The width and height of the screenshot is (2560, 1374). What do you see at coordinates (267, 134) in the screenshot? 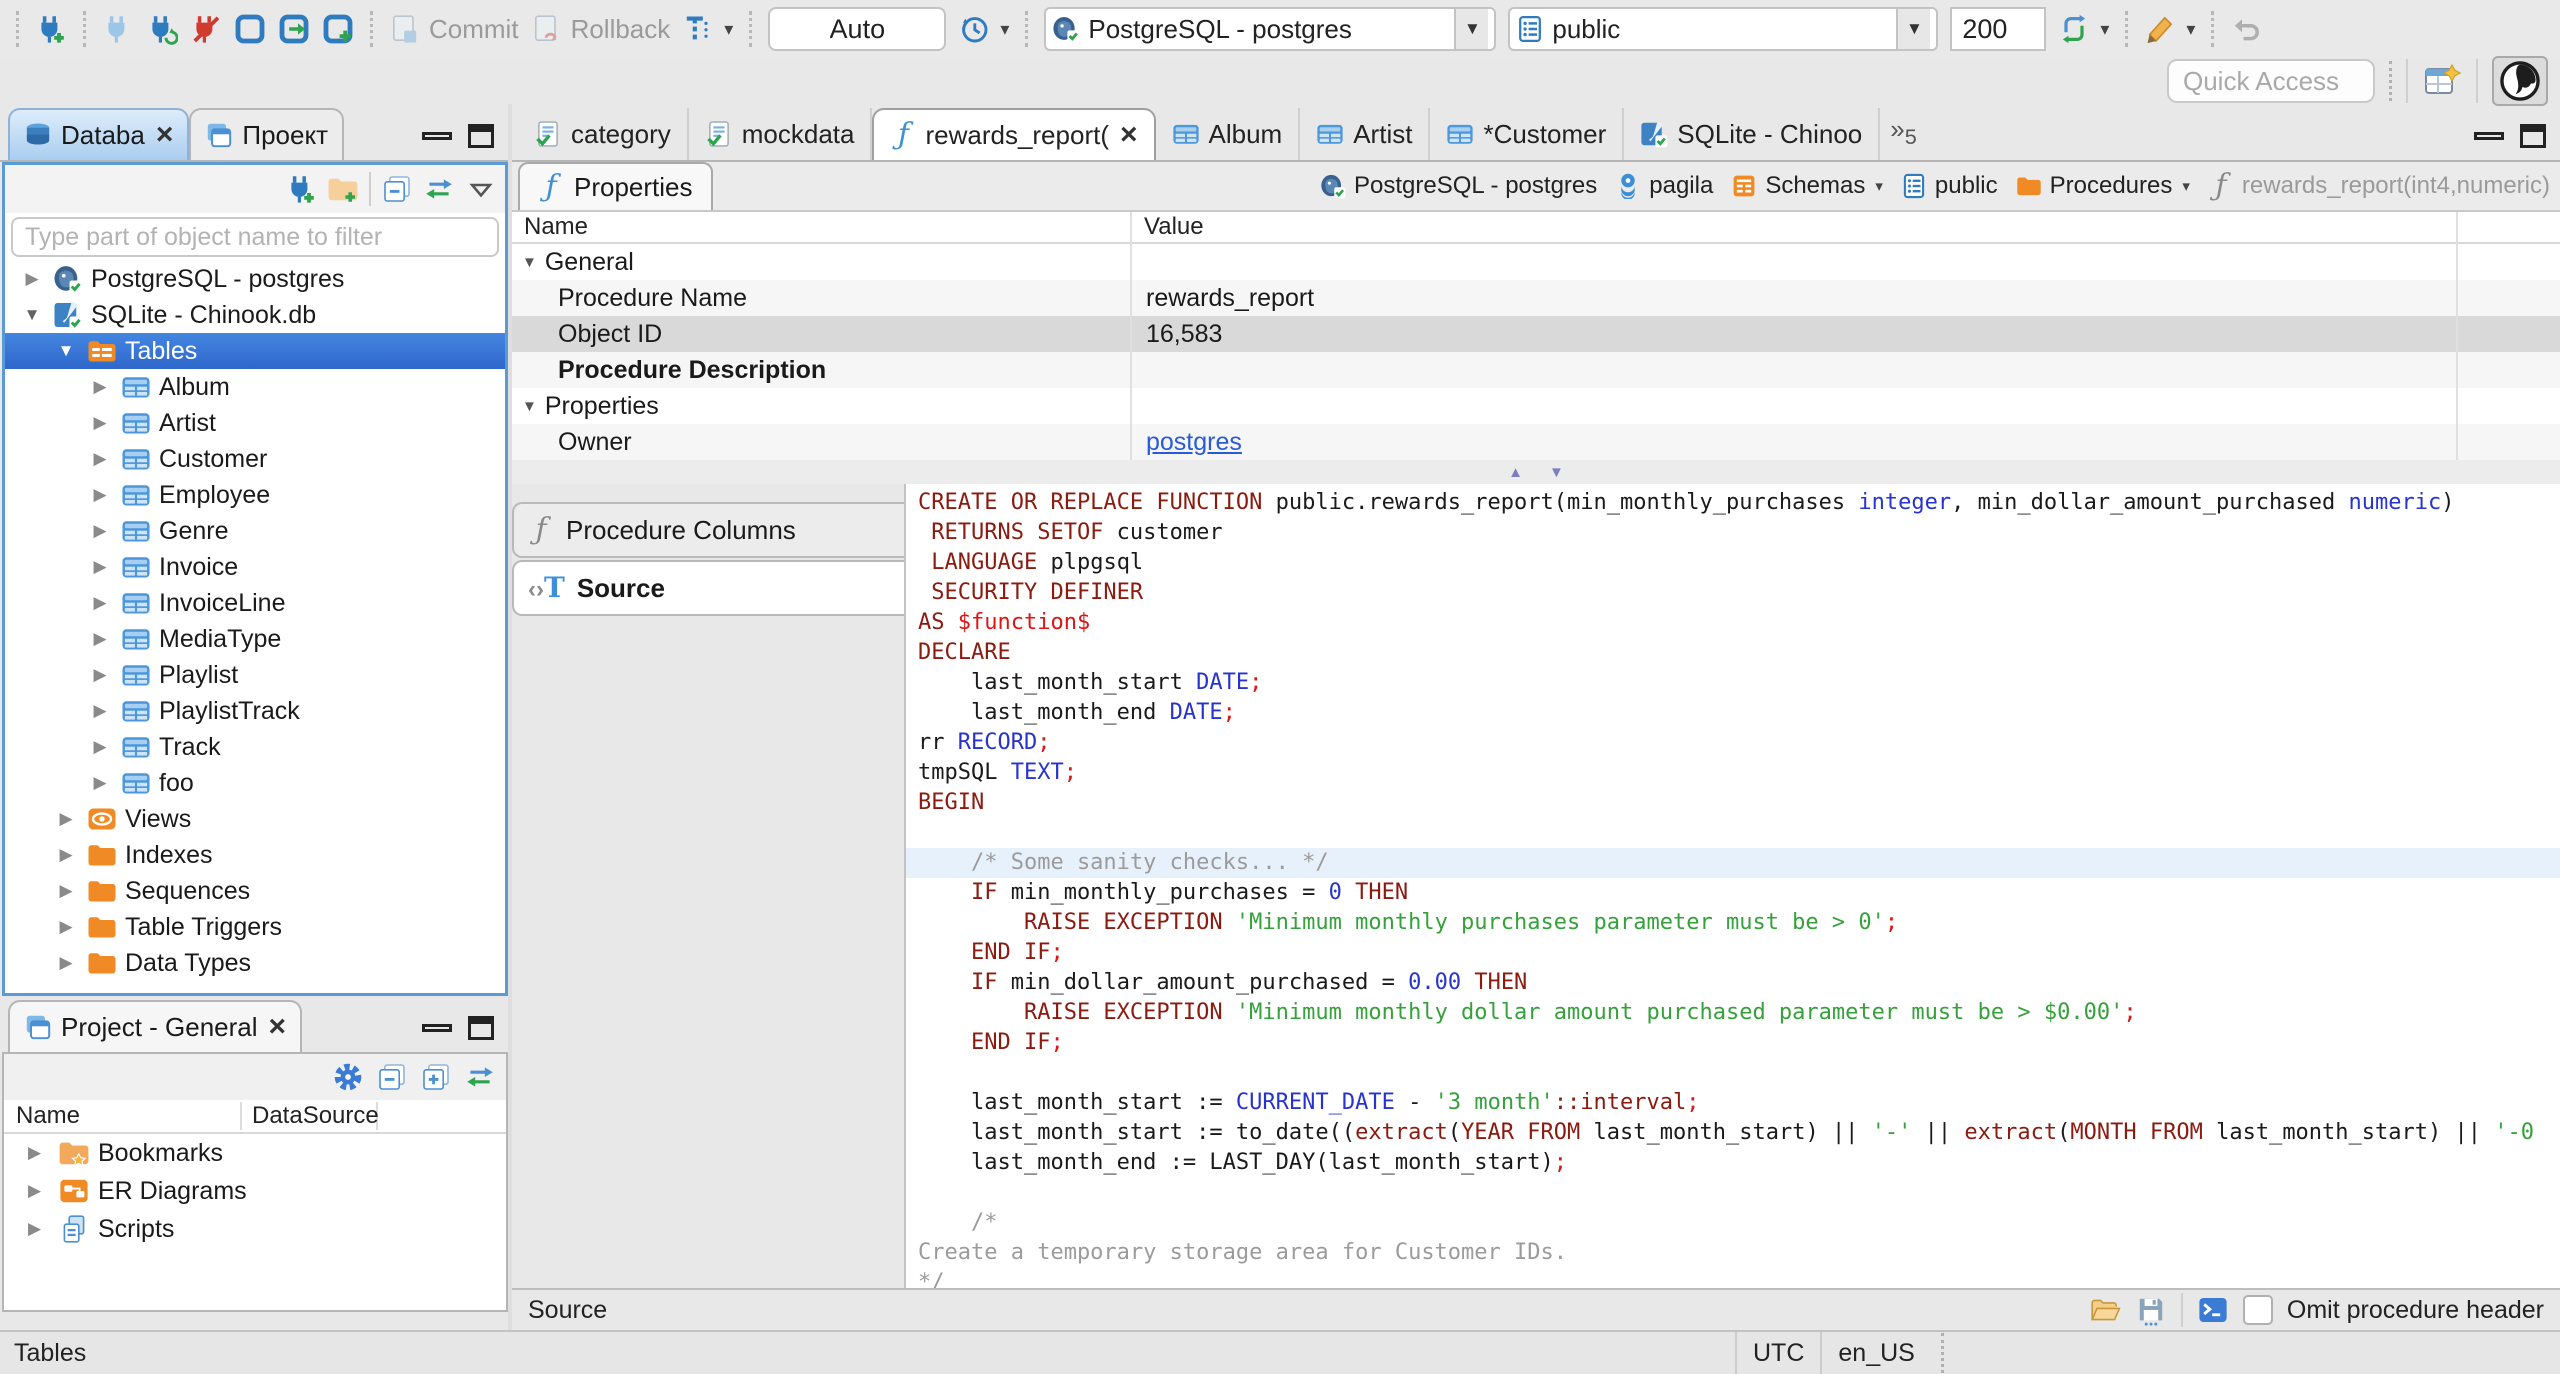
I see `tab-project: Проект` at bounding box center [267, 134].